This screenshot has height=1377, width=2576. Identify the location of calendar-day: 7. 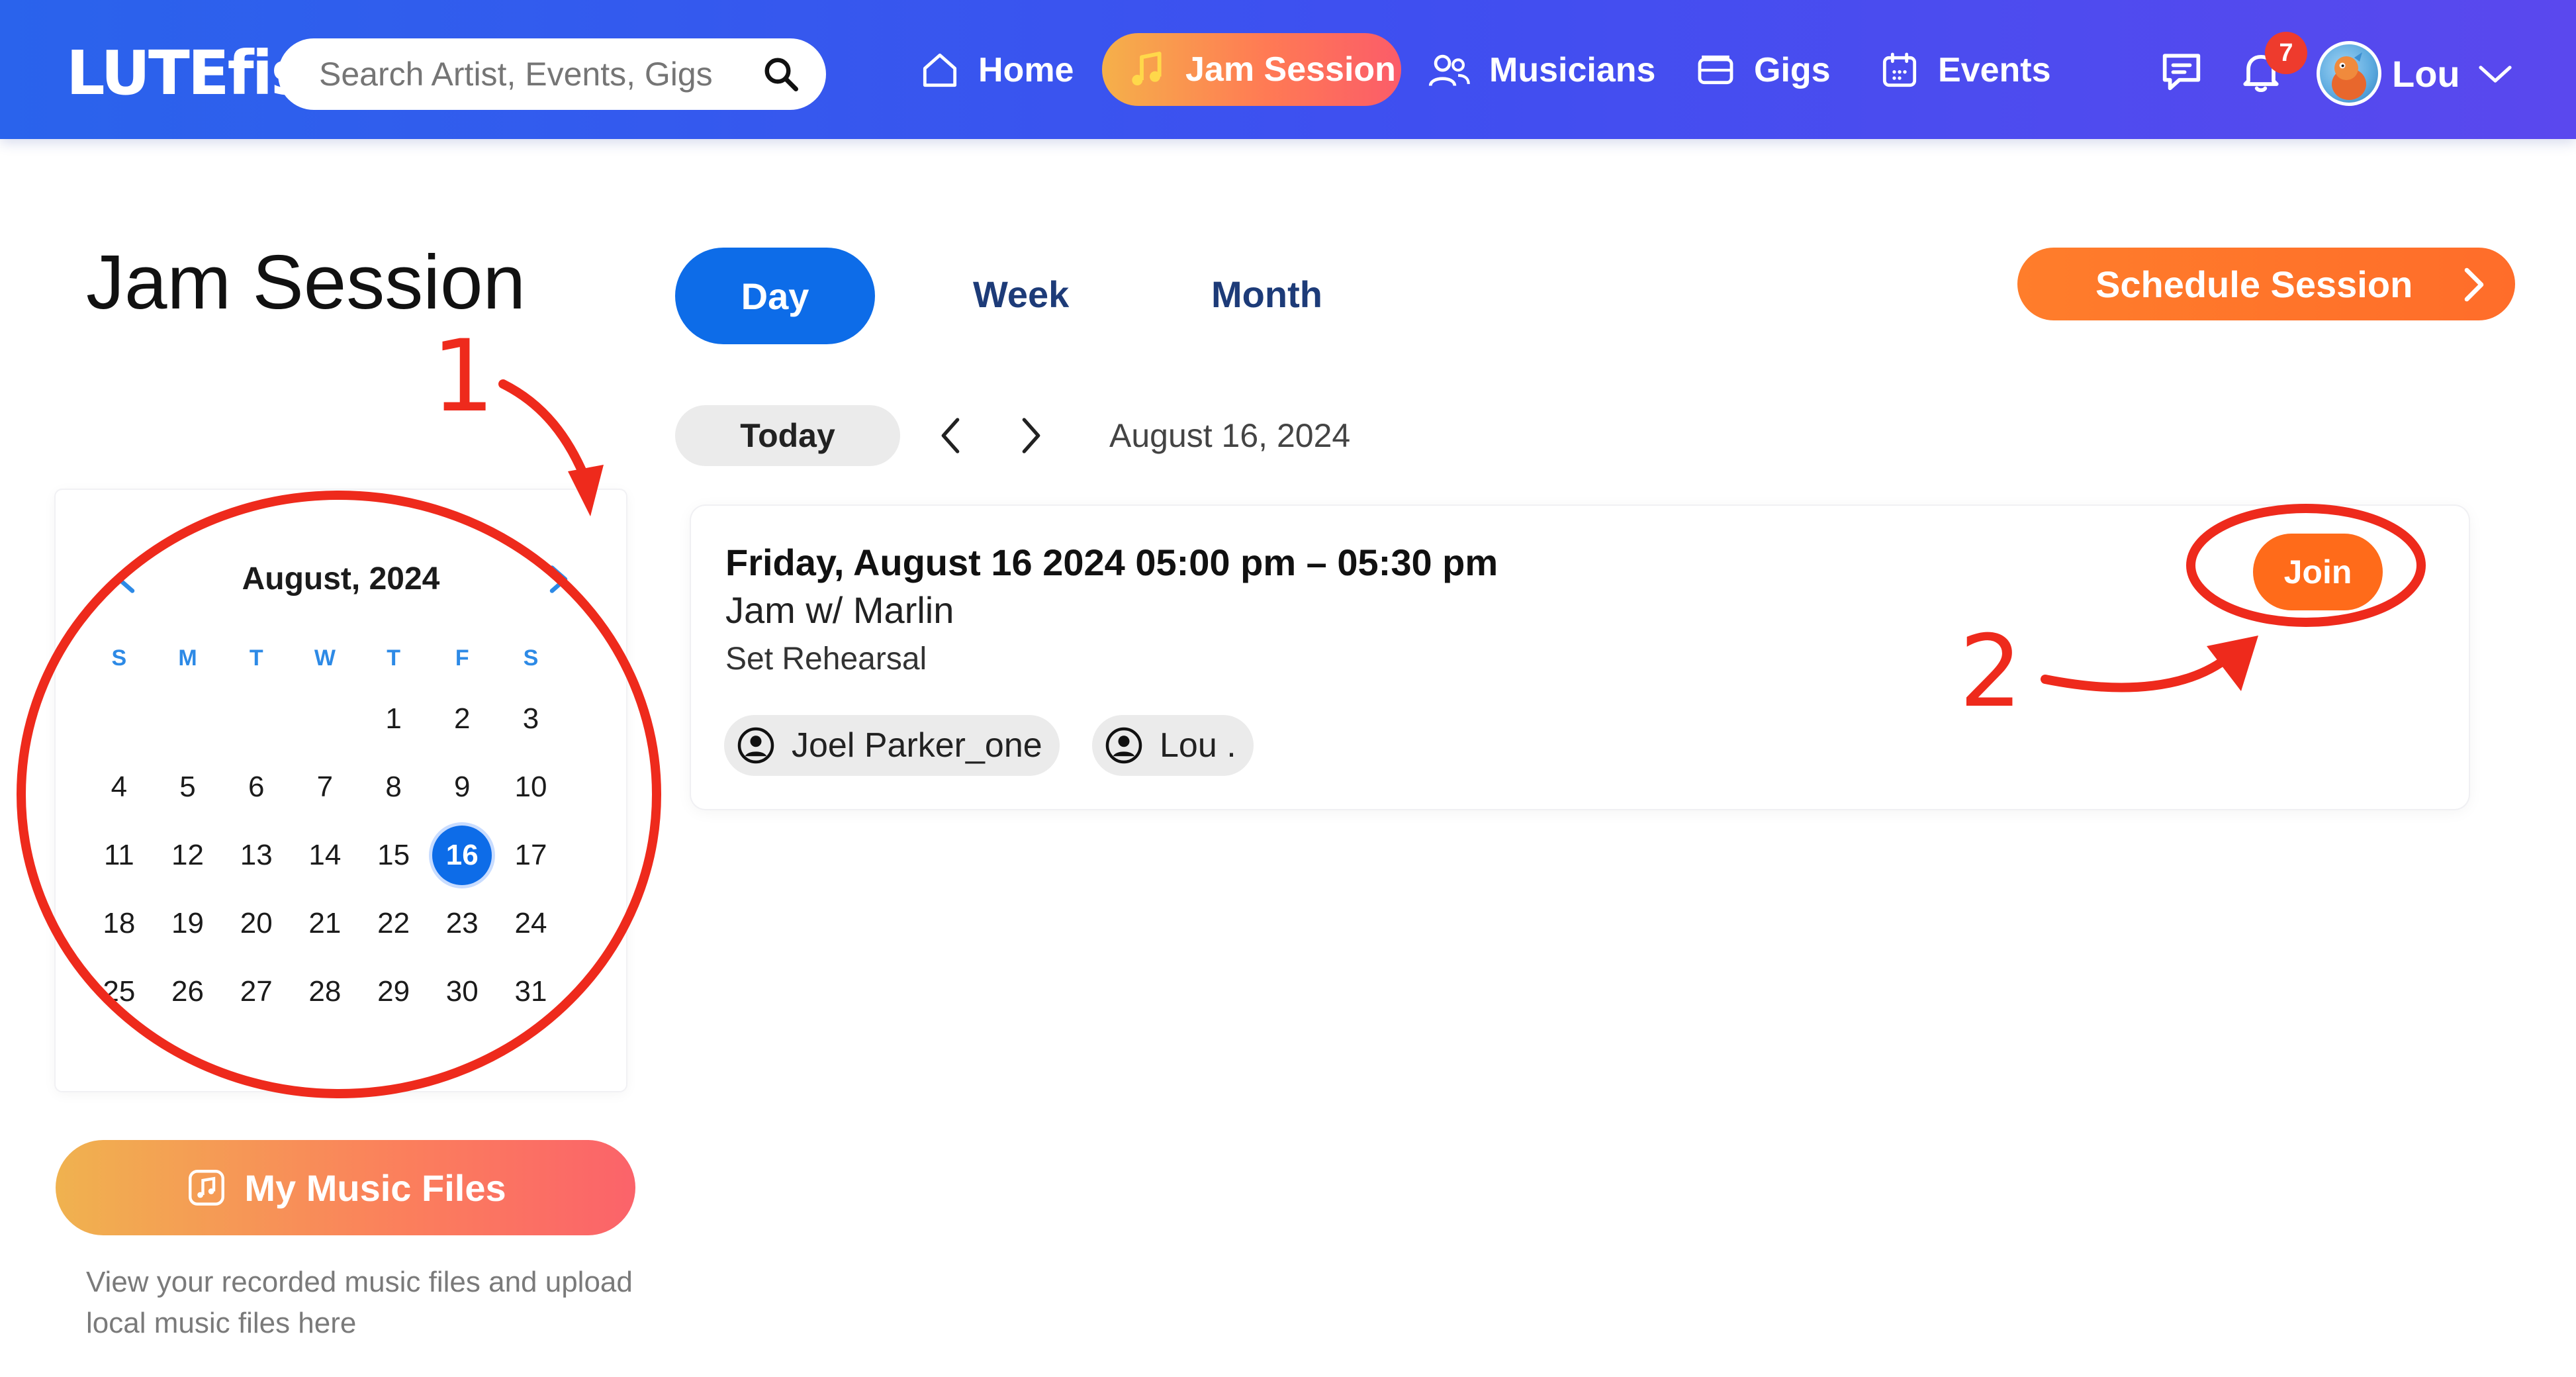
(325, 787).